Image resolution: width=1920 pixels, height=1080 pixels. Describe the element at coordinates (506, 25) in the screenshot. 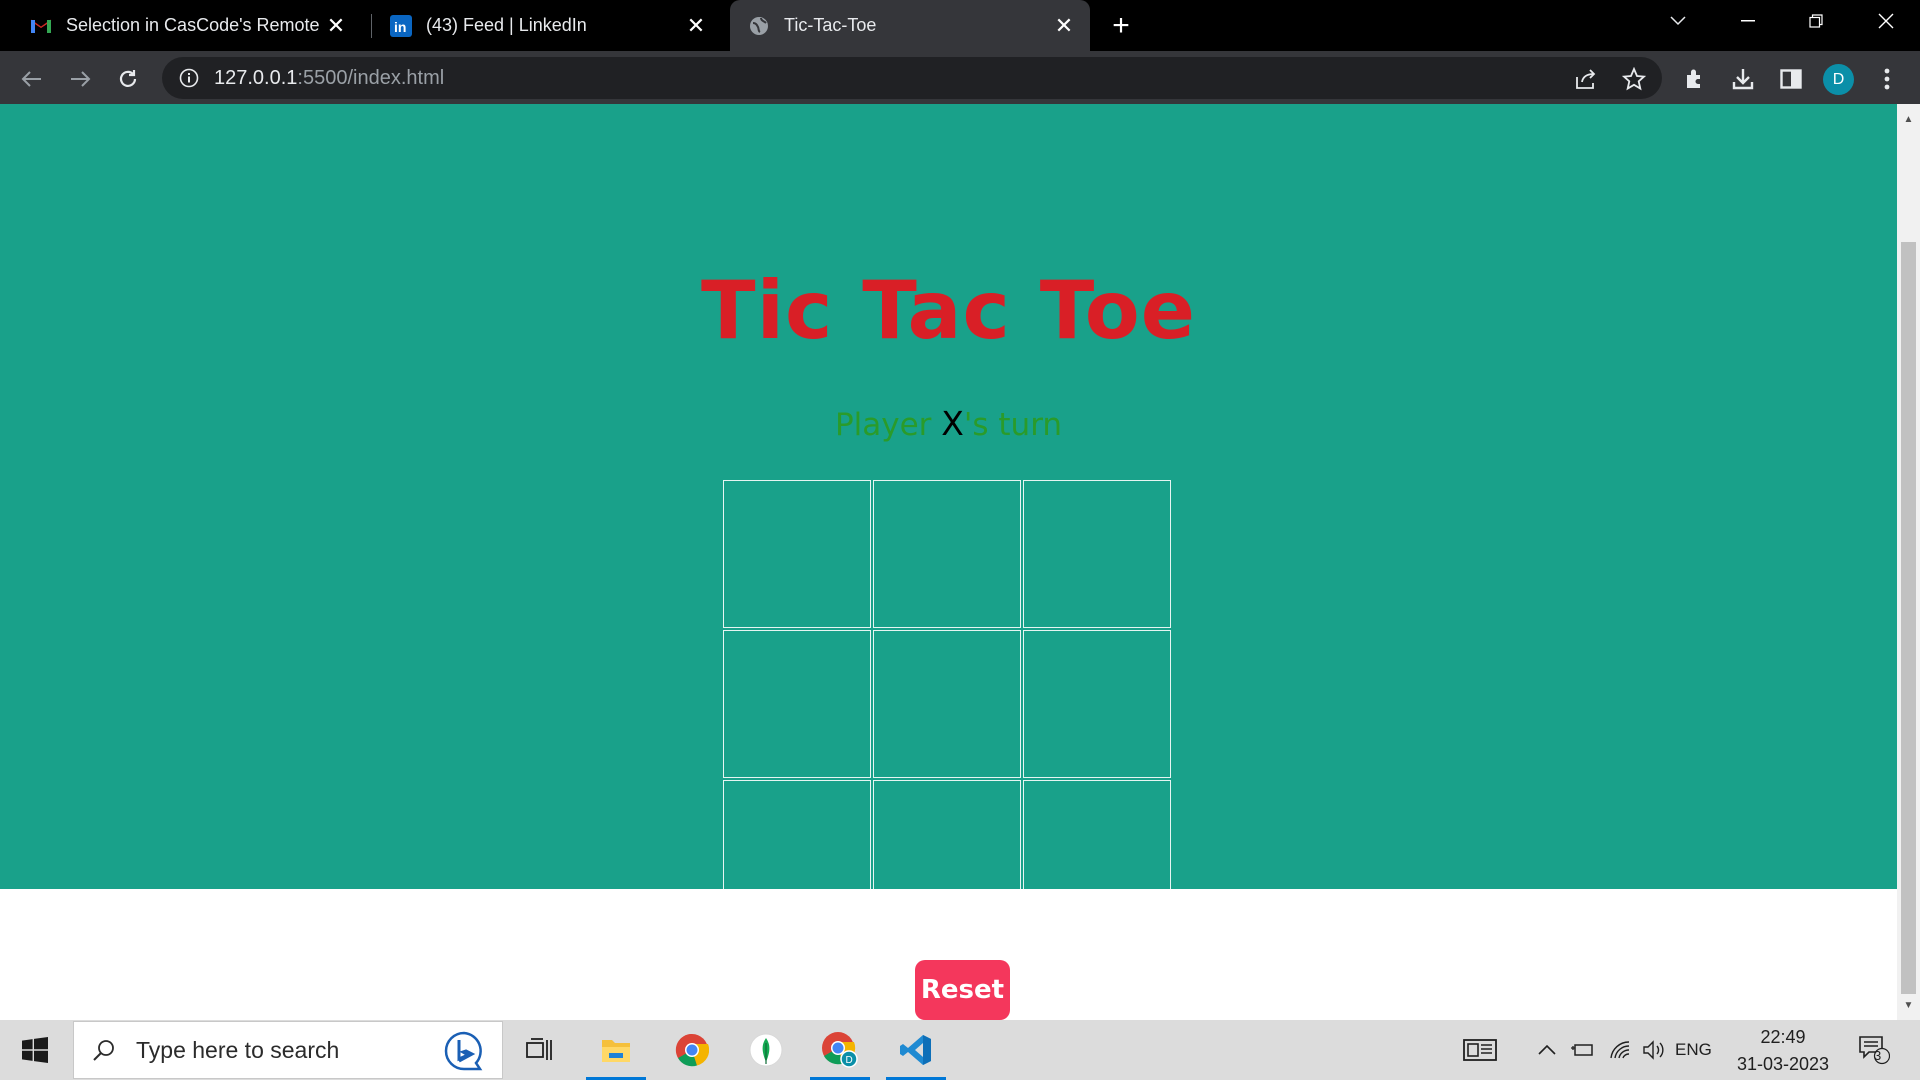

I see `tab-title: (43) Feed | LinkedIn` at that location.